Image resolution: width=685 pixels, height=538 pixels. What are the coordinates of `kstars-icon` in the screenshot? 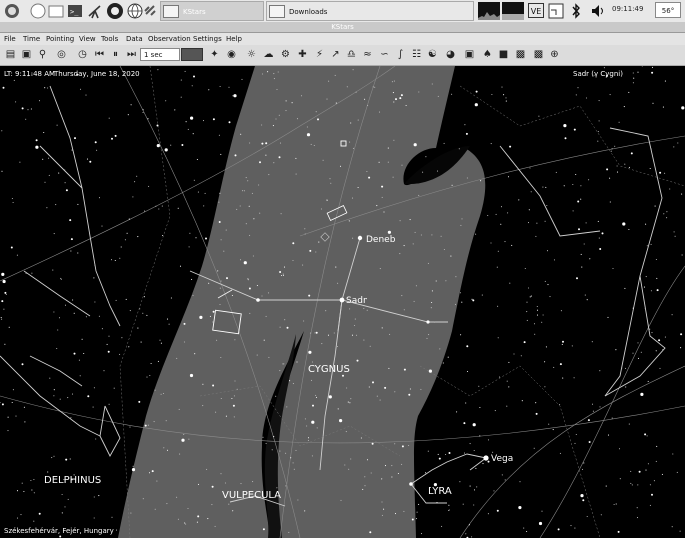 It's located at (115, 11).